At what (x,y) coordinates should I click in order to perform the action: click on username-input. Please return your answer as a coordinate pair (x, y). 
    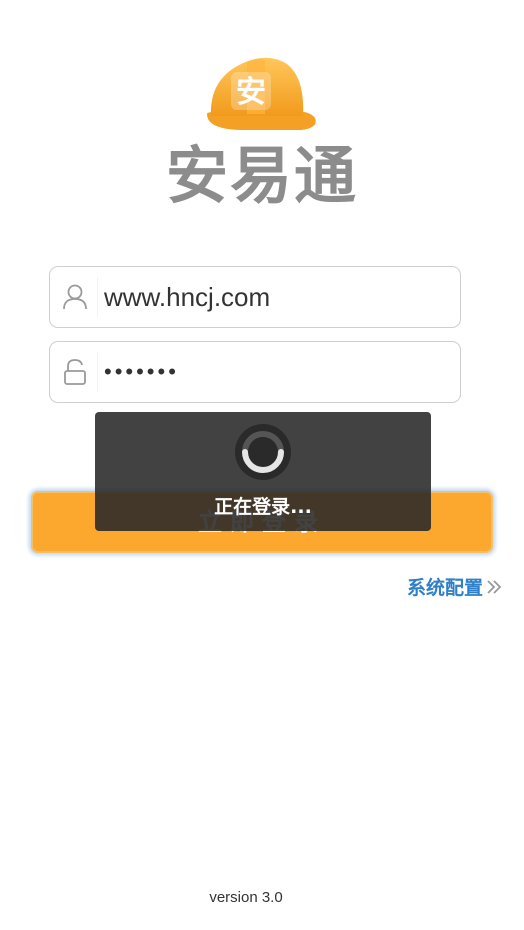
    Looking at the image, I should click on (274, 297).